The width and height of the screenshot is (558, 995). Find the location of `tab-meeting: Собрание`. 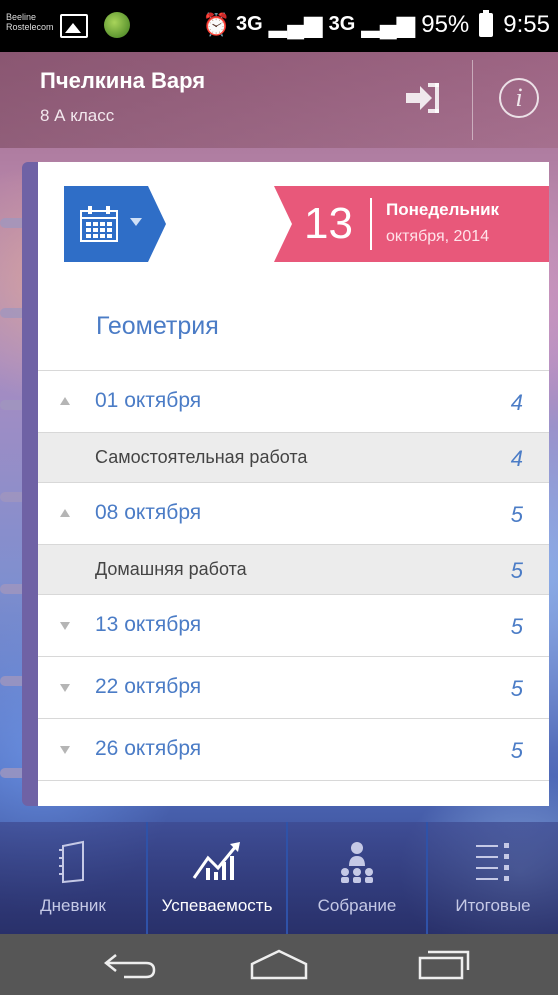

tab-meeting: Собрание is located at coordinates (357, 878).